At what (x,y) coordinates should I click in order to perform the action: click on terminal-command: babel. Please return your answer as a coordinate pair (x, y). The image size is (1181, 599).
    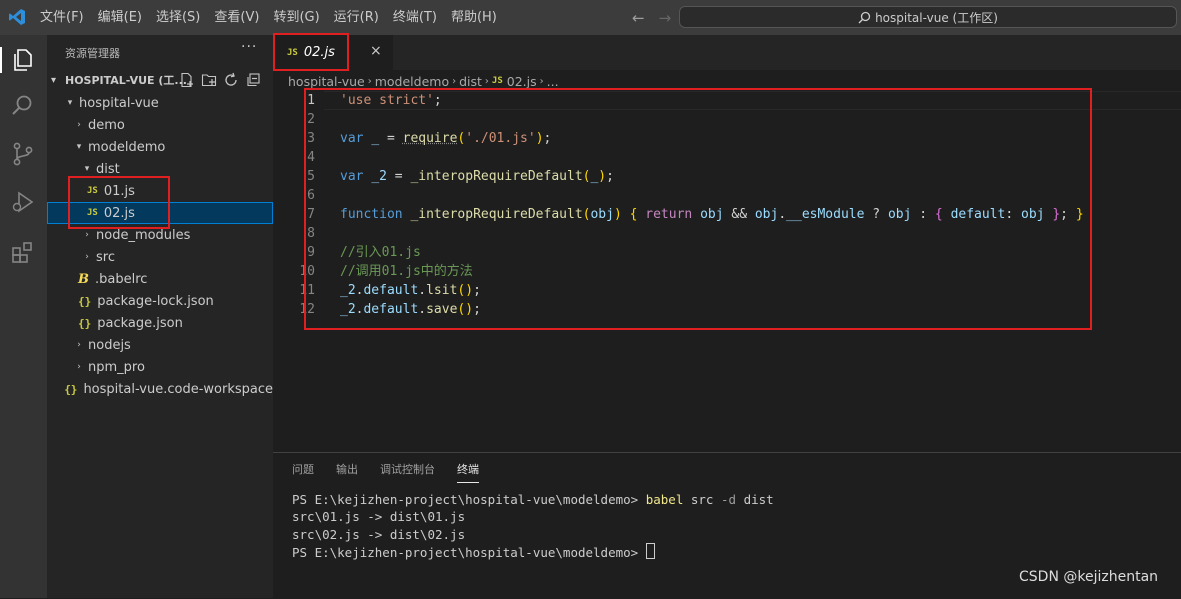
    Looking at the image, I should click on (664, 499).